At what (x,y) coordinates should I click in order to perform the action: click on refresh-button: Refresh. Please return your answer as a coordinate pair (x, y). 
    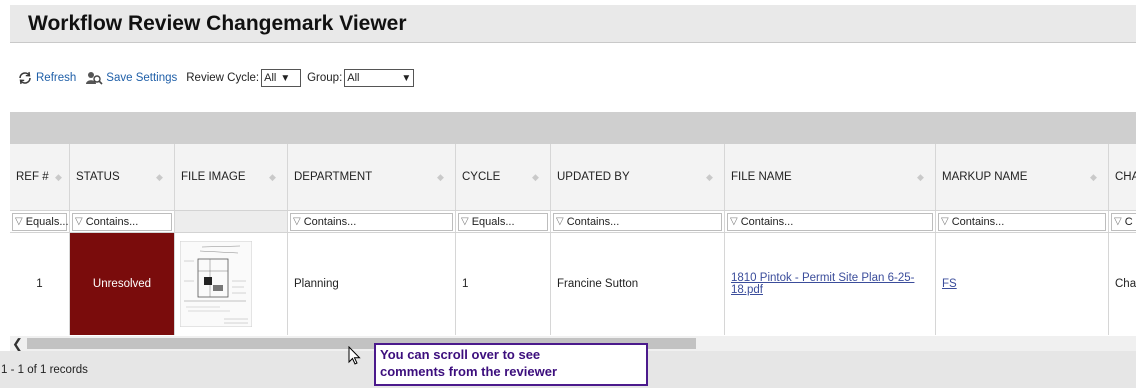
    Looking at the image, I should click on (46, 78).